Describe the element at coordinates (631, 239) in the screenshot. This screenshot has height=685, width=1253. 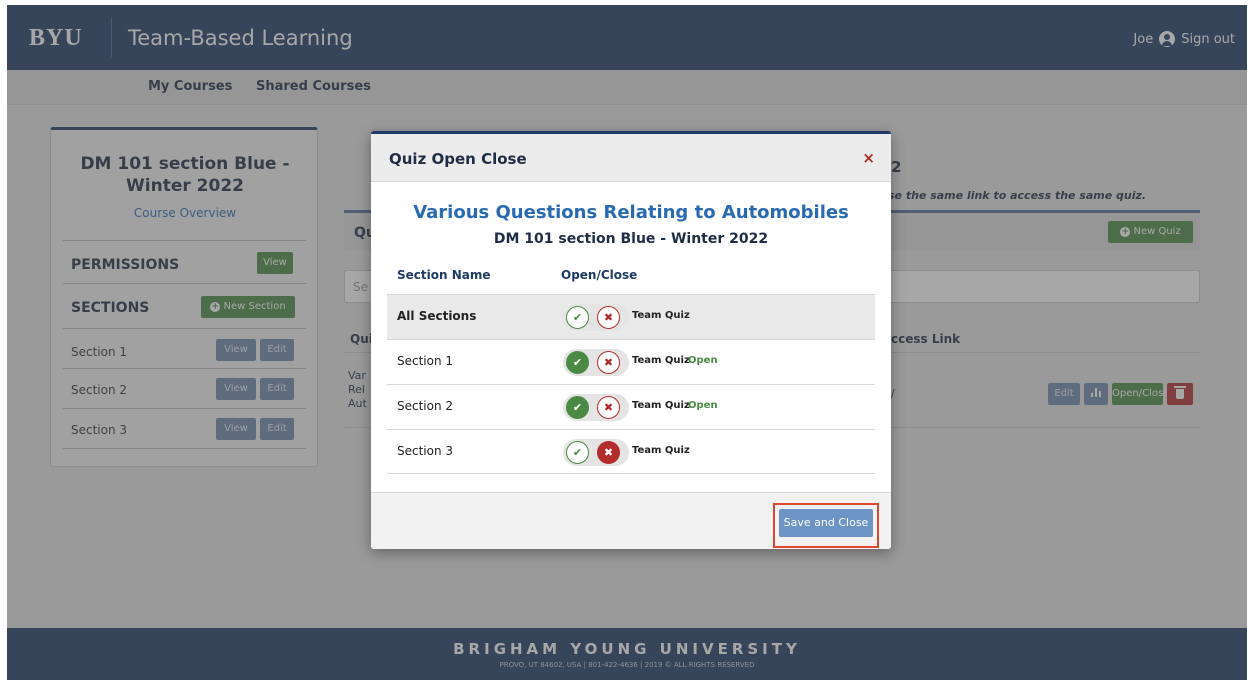
I see `course-subtitle: DM 101 section Blue - Winter 2022` at that location.